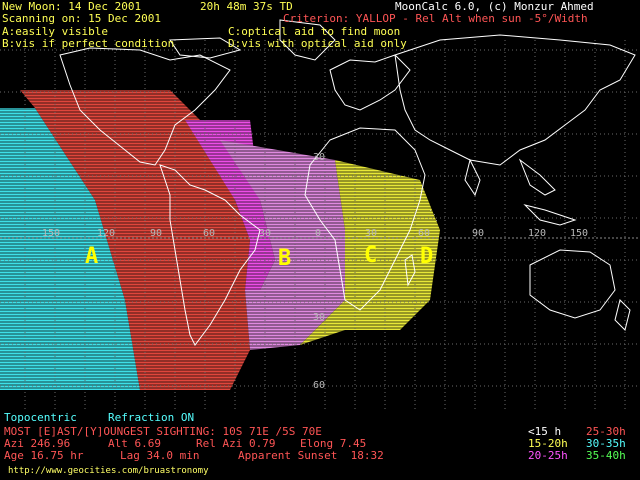 The height and width of the screenshot is (480, 640). I want to click on age-legend-20-25: 20-25h, so click(548, 455).